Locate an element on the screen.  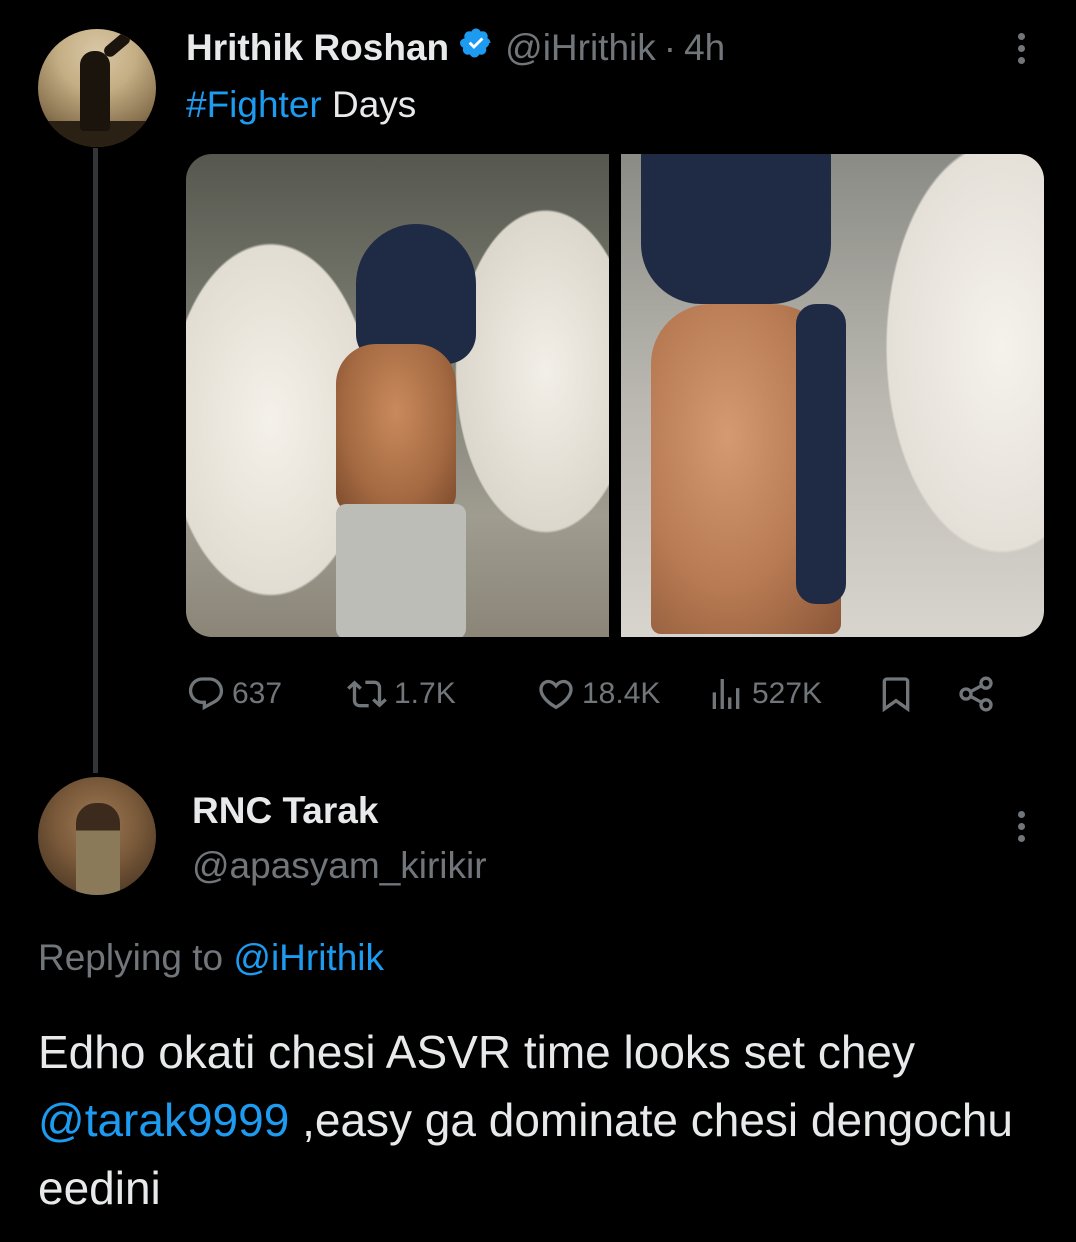
author-name: Hrithik Roshan is located at coordinates (317, 48).